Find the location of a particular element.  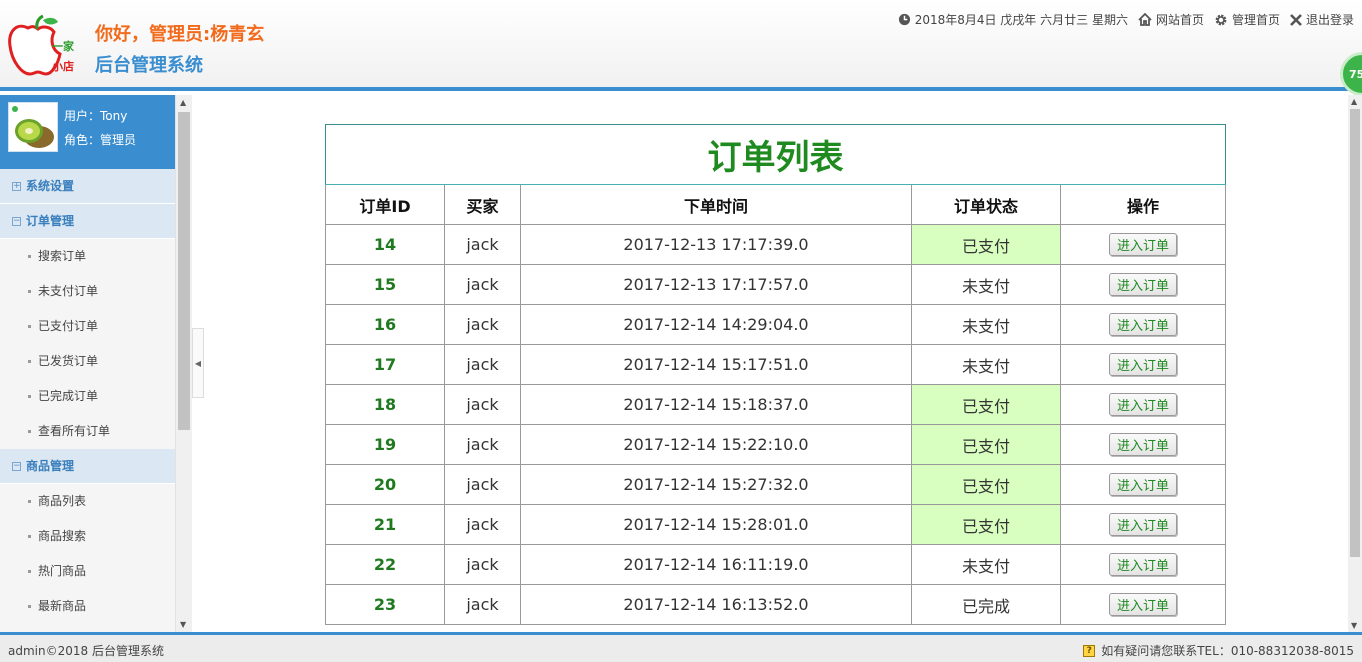

sidebar-collapse-toggle: ◀ is located at coordinates (198, 363).